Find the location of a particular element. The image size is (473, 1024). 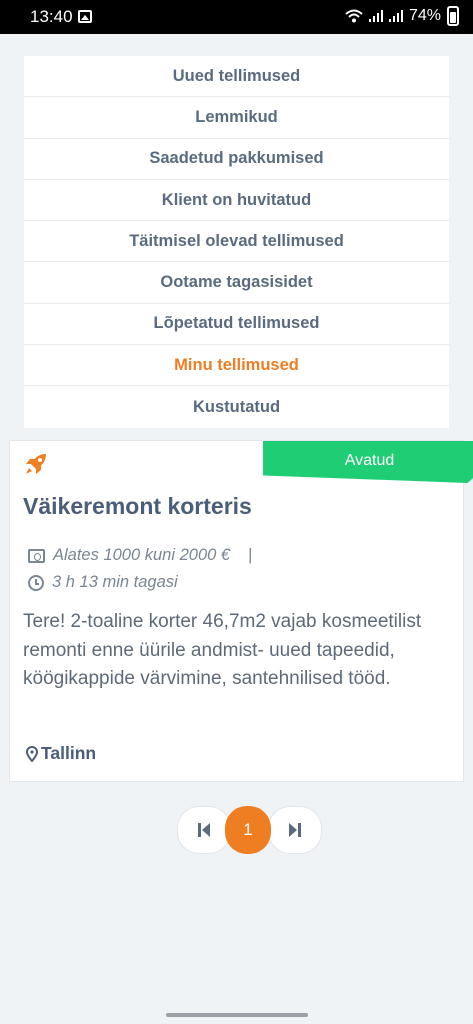

location: Tallinn is located at coordinates (61, 753).